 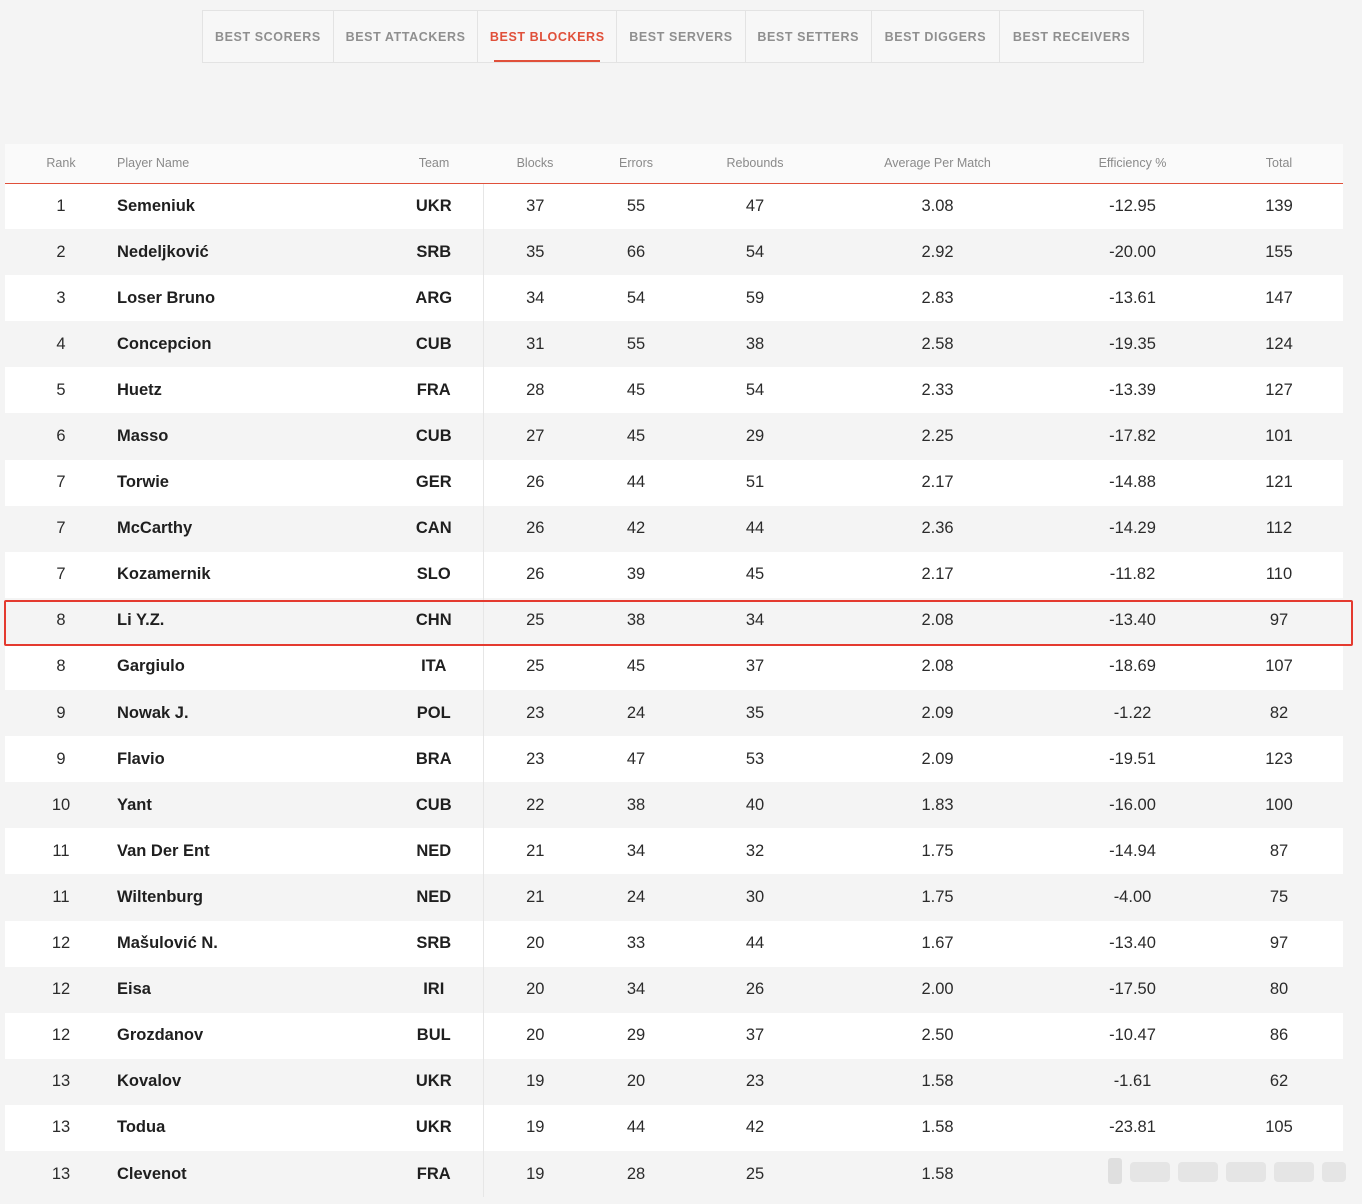 What do you see at coordinates (674, 528) in the screenshot?
I see `table-row: 7 McCarthy CAN 26 42 44 2.36 -14.29 112` at bounding box center [674, 528].